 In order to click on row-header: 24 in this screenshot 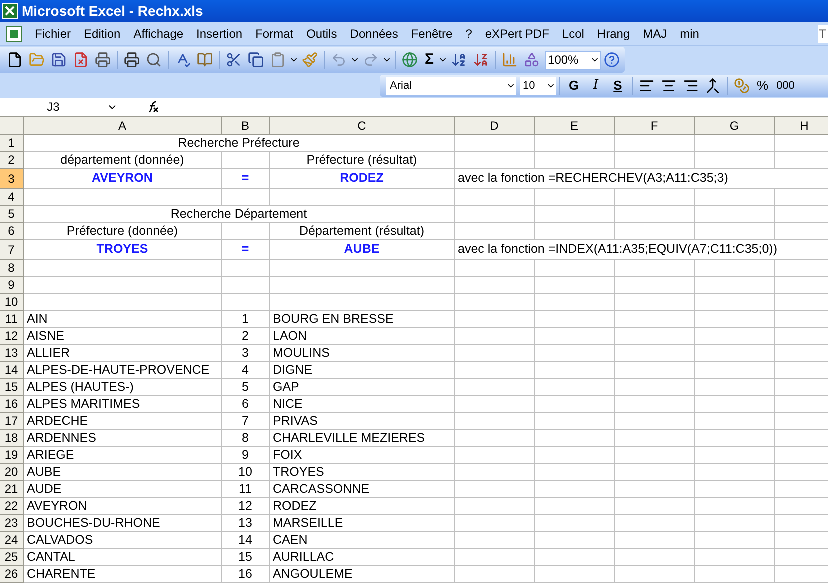, I will do `click(12, 540)`.